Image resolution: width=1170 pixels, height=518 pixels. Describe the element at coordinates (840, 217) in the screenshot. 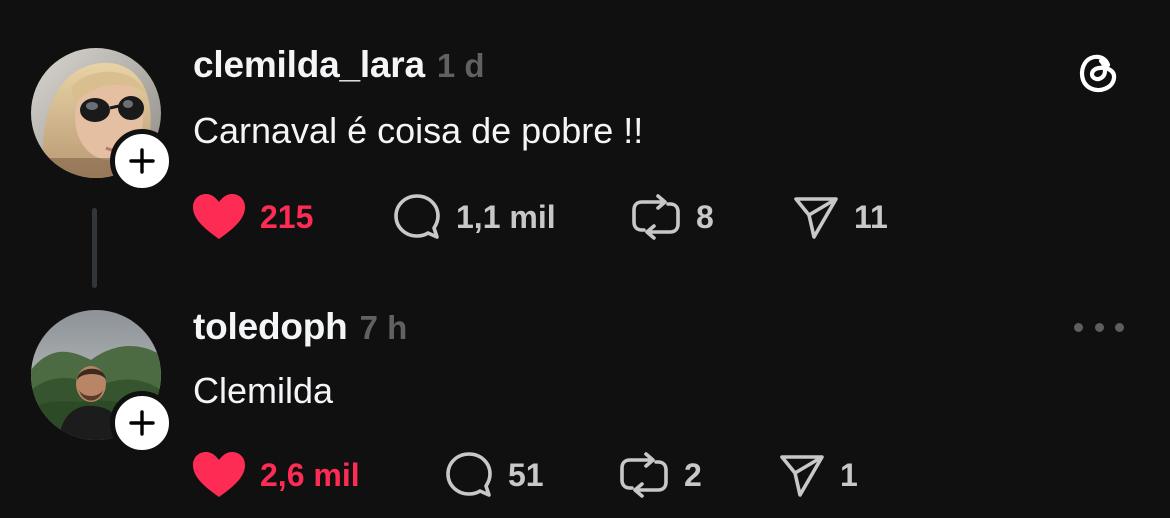

I see `share-button: 11` at that location.